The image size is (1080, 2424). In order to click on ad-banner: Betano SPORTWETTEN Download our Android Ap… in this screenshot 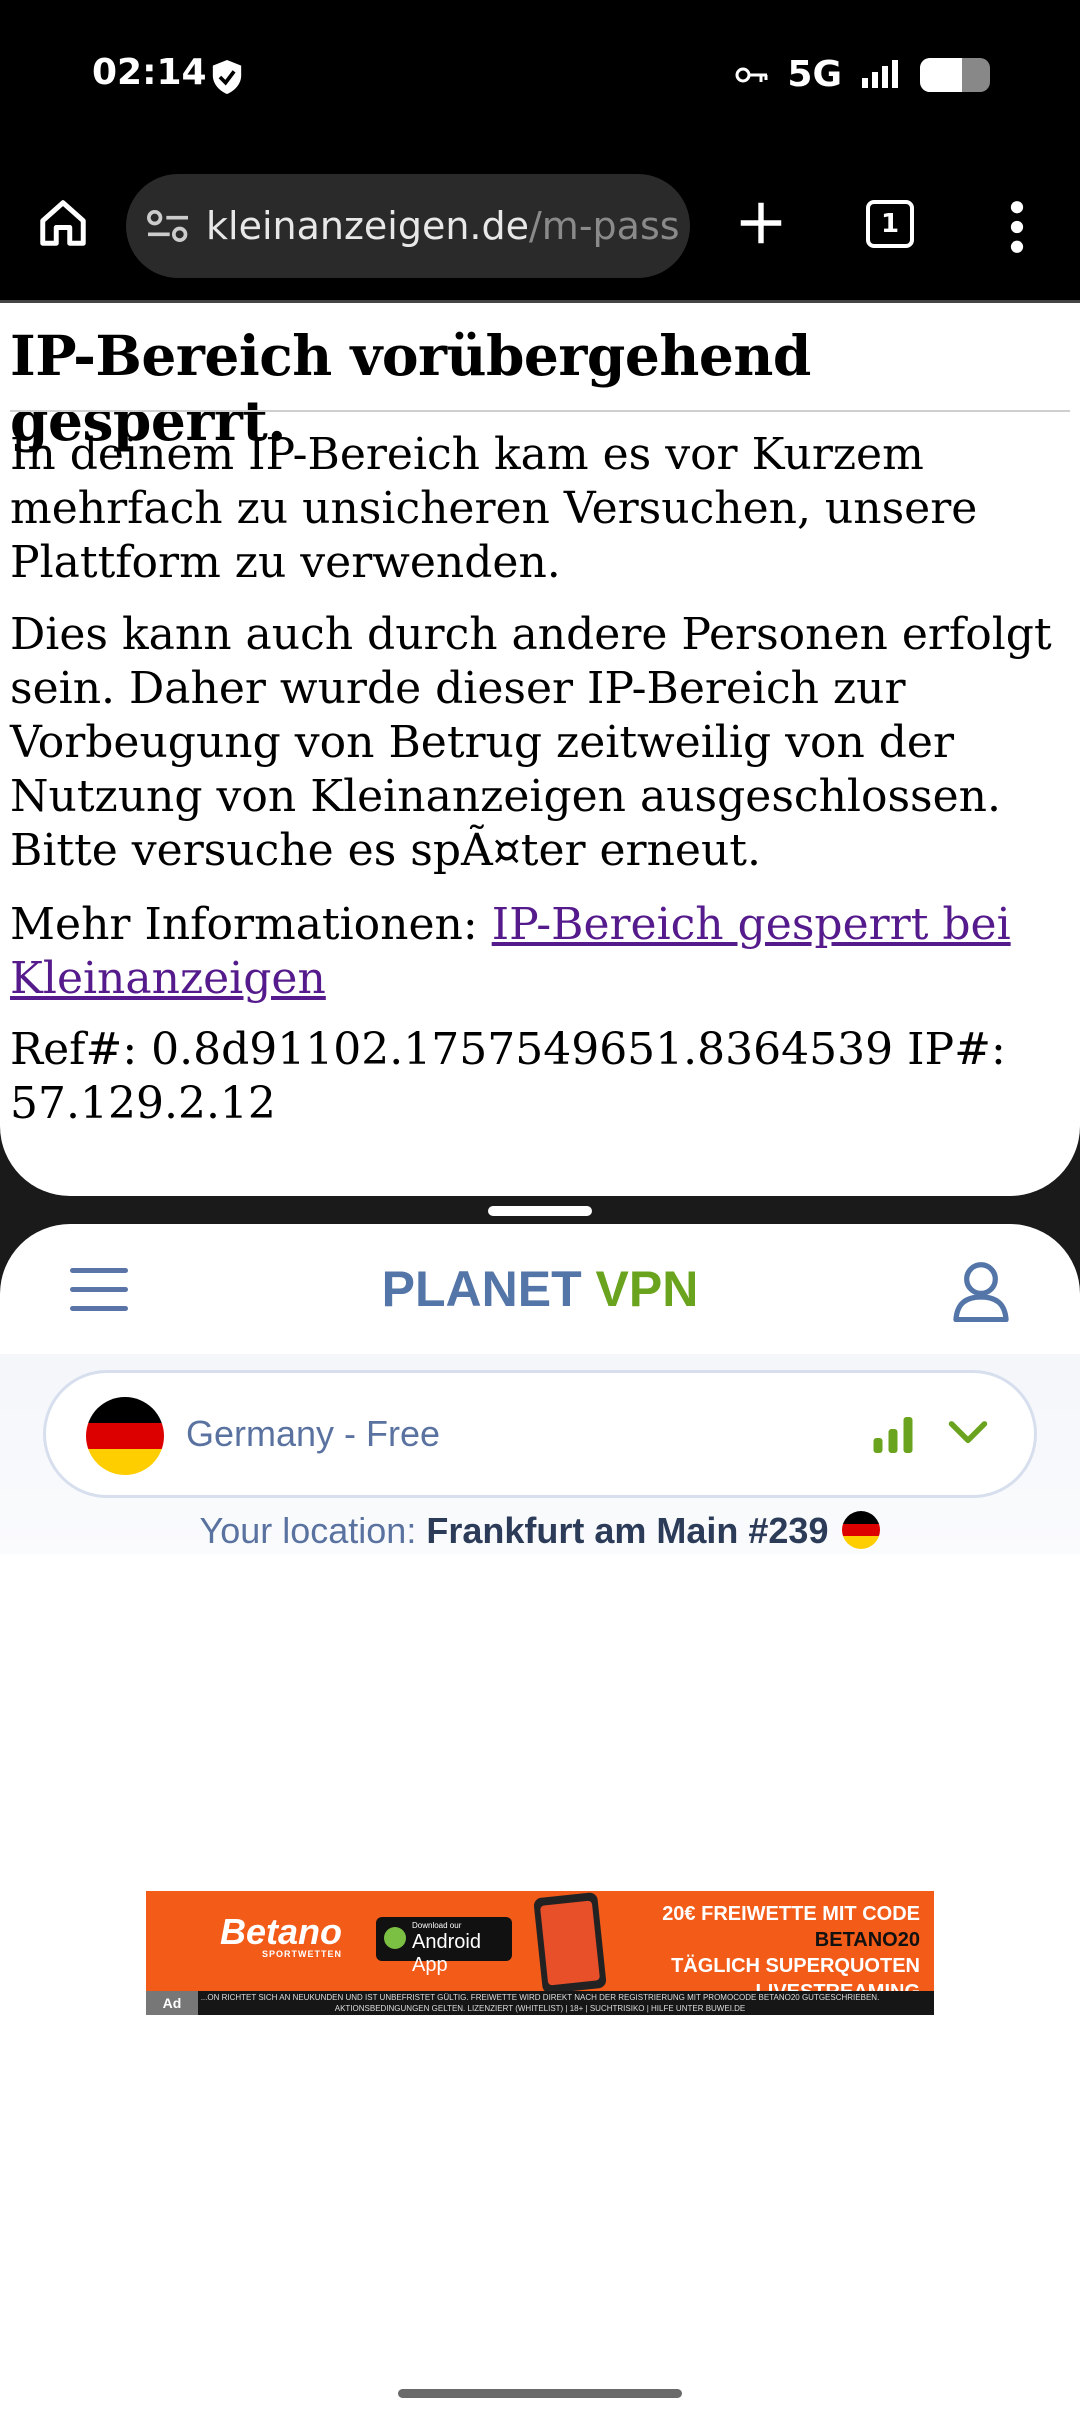, I will do `click(540, 1953)`.